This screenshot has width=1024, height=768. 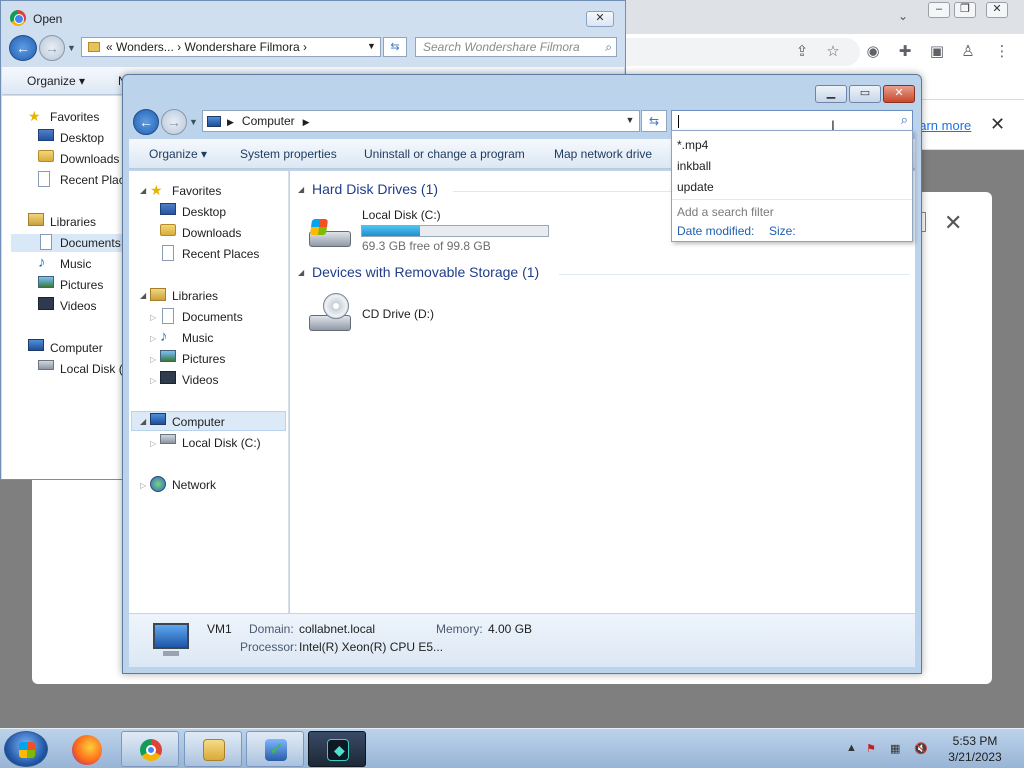 What do you see at coordinates (953, 223) in the screenshot?
I see `web-dialog-close-icon: ✕` at bounding box center [953, 223].